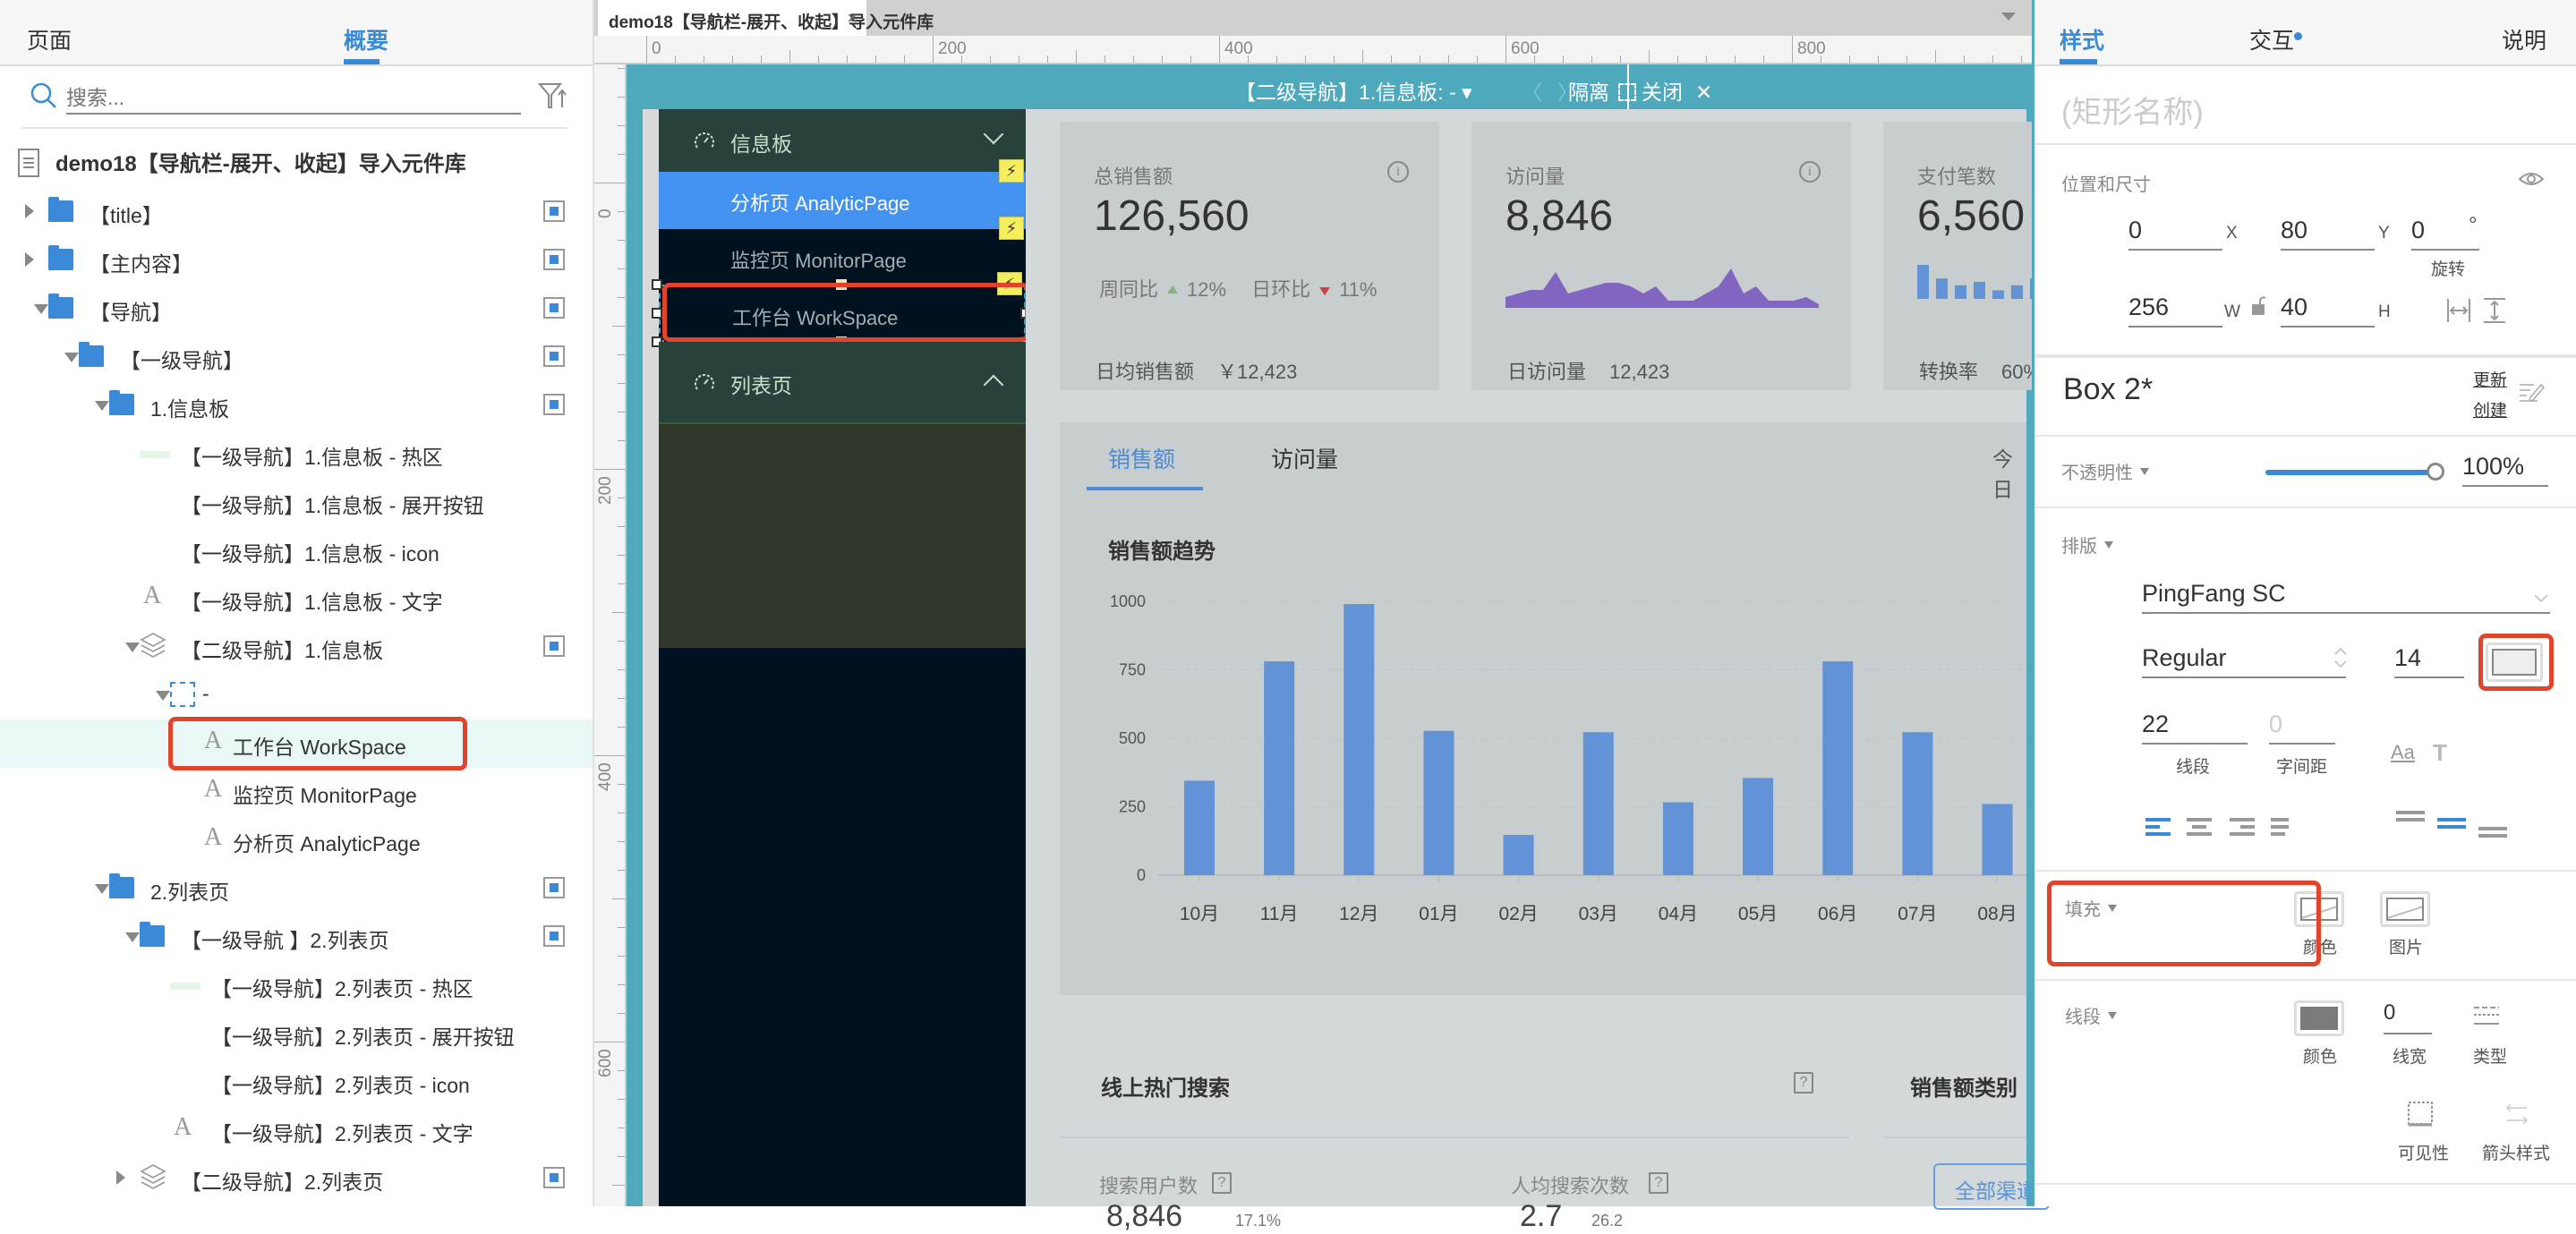  I want to click on horizontal-ruler: 0 200 400 600 800, so click(1313, 50).